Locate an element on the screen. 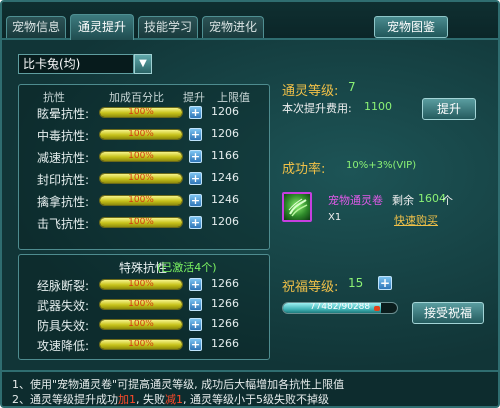 The image size is (500, 408). resist-max: 1166 is located at coordinates (225, 155).